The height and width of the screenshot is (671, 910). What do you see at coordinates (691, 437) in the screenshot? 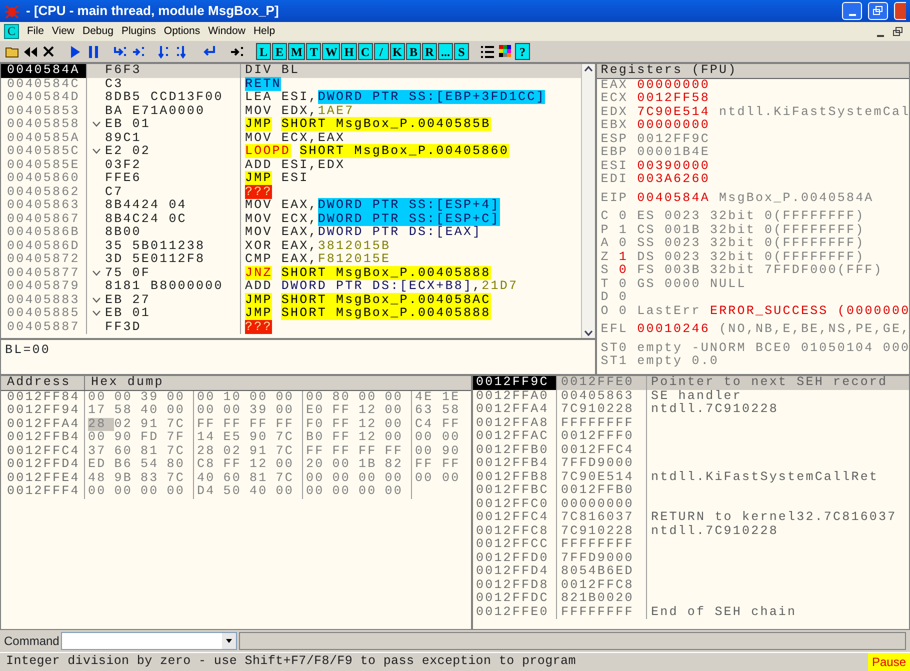
I see `stack-row: 0012FFAC 0012FFF0` at bounding box center [691, 437].